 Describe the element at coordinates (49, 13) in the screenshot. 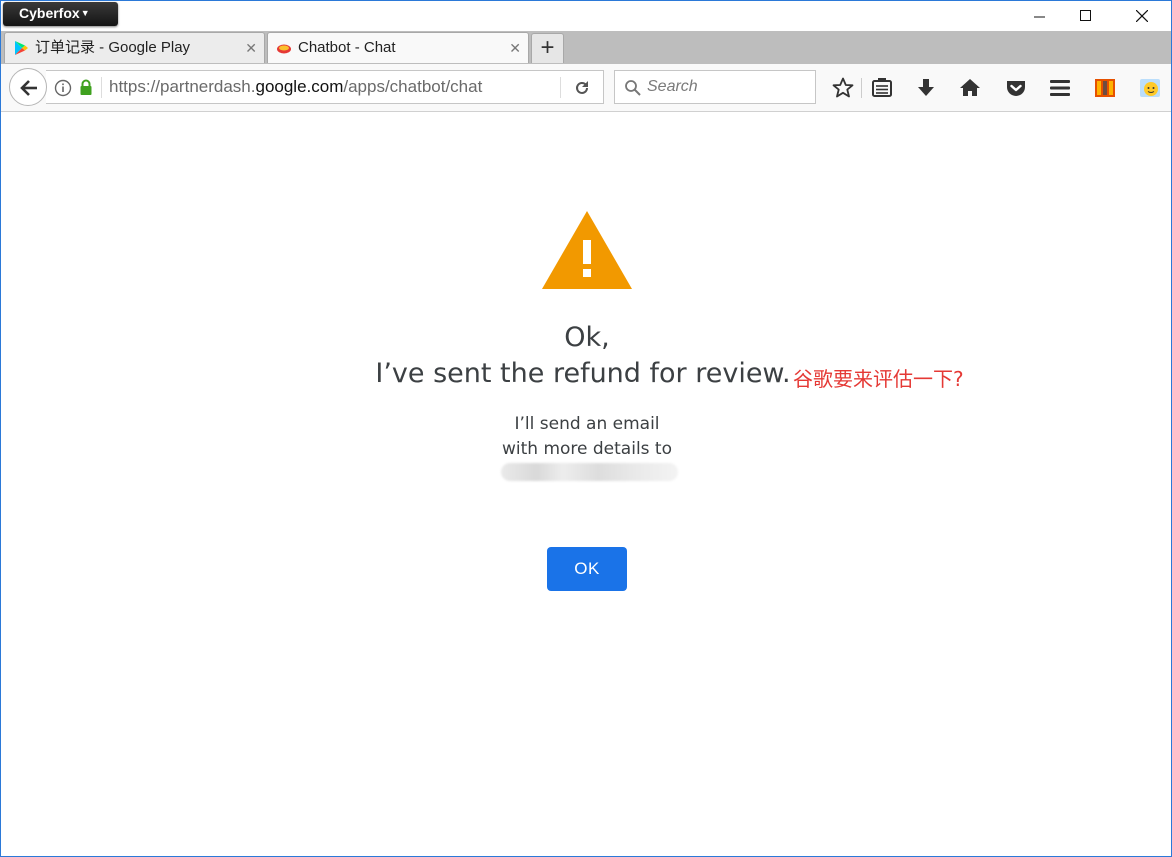

I see `app-menu-label: Cyberfox` at that location.